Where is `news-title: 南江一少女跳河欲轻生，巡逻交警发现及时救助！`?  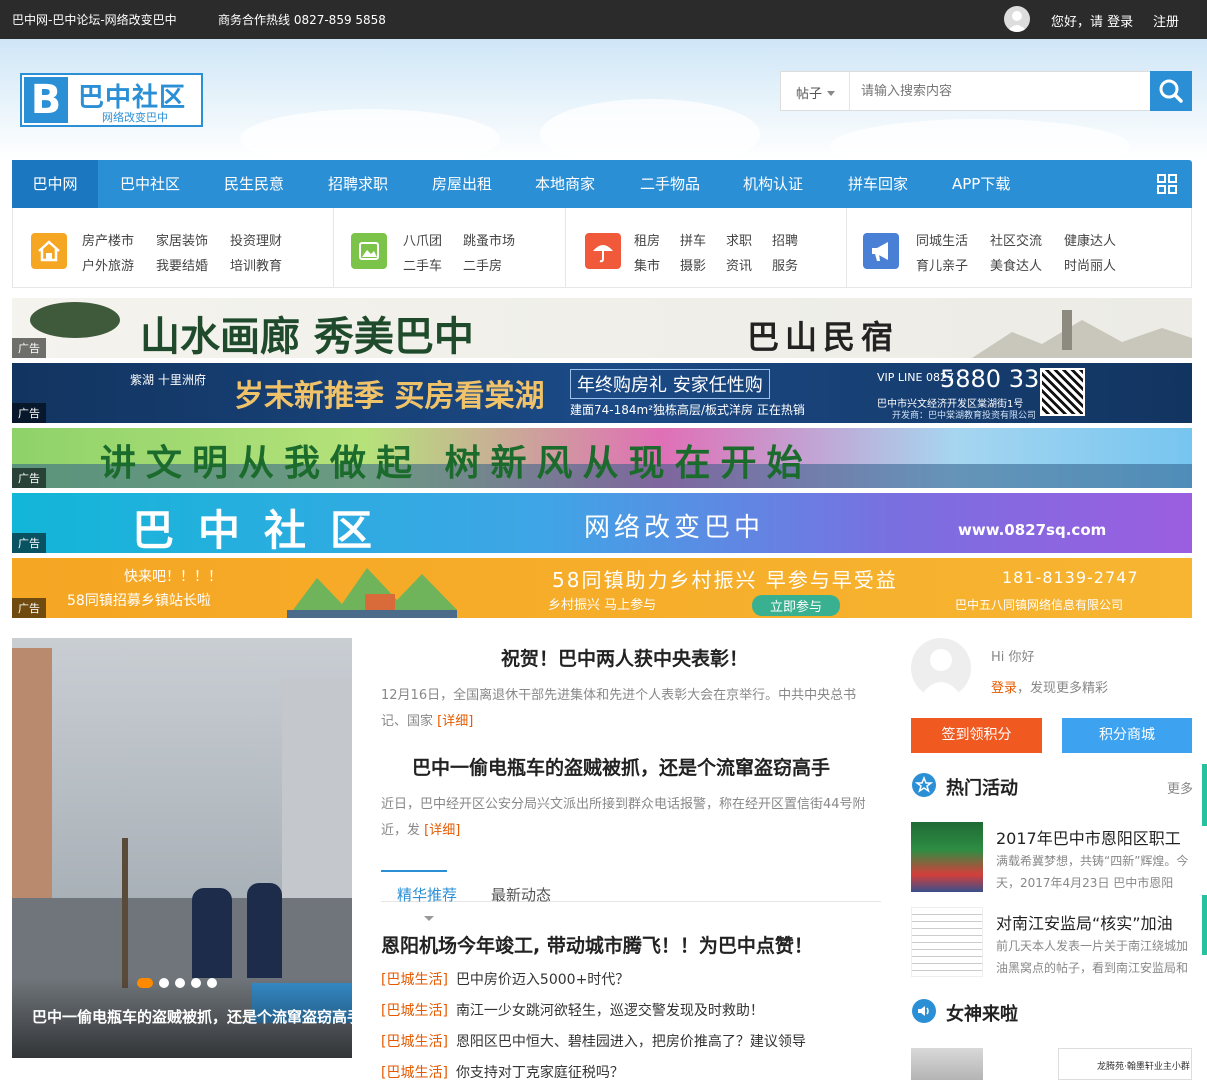
news-title: 南江一少女跳河欲轻生，巡逻交警发现及时救助！ is located at coordinates (610, 1011).